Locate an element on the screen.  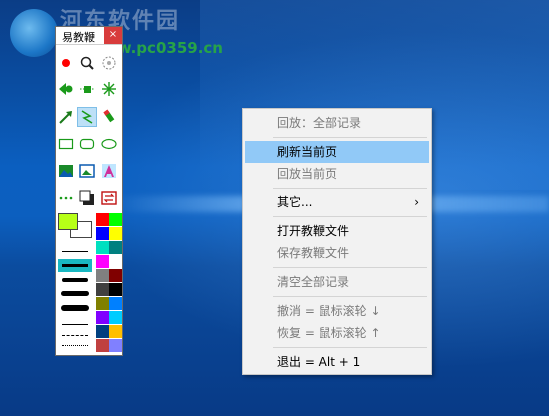
line-style-dot is located at coordinates (75, 345).